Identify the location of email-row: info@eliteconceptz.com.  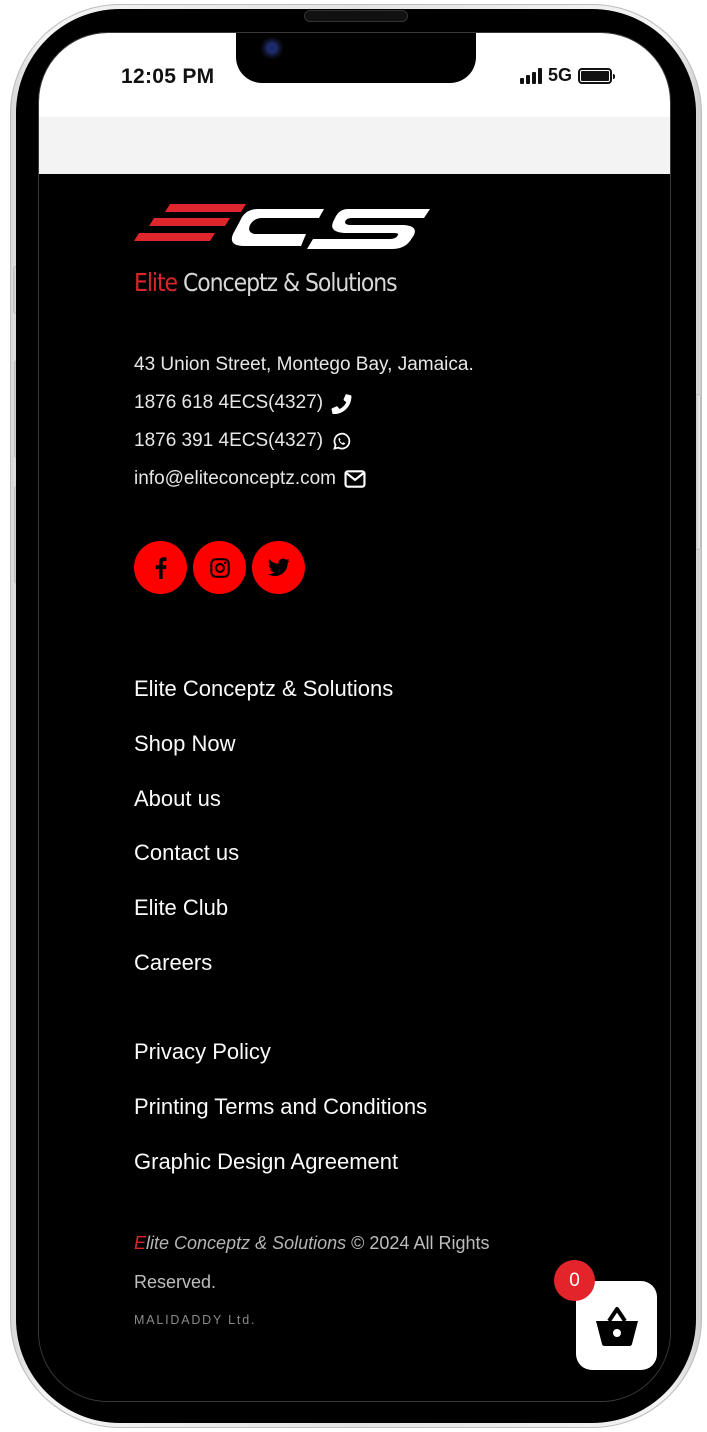
(304, 479).